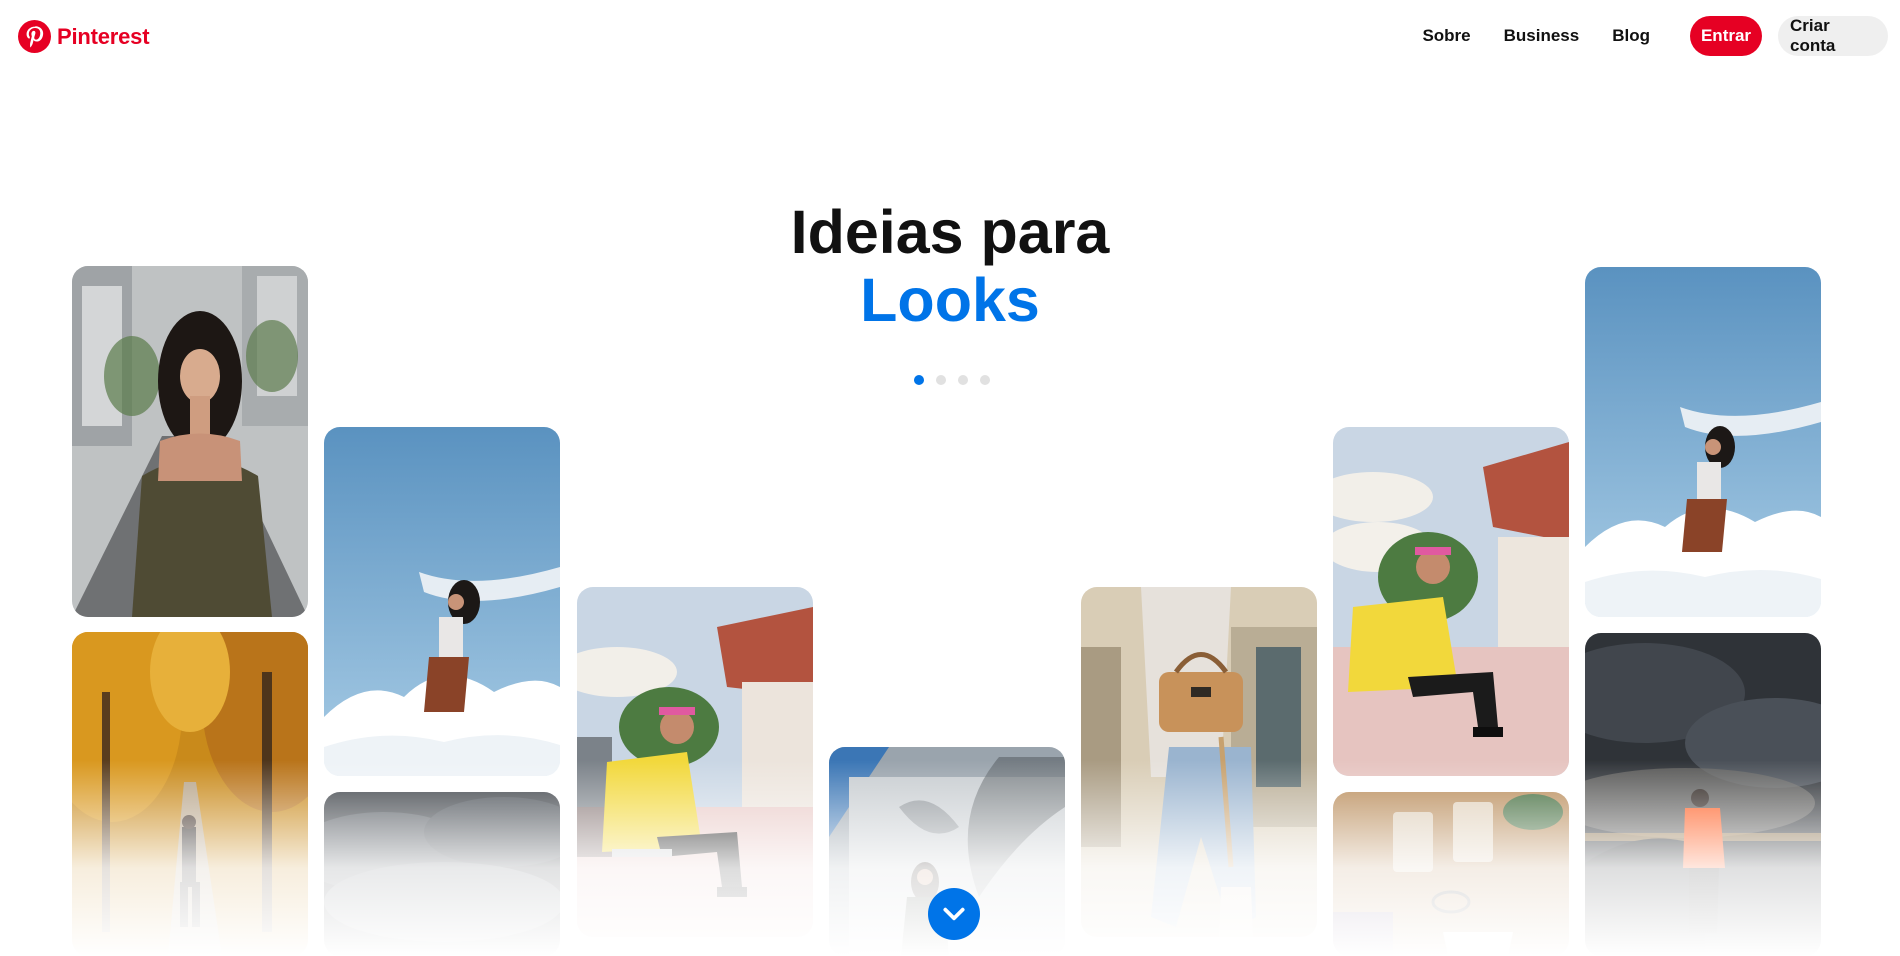  I want to click on chevron-down-icon, so click(954, 914).